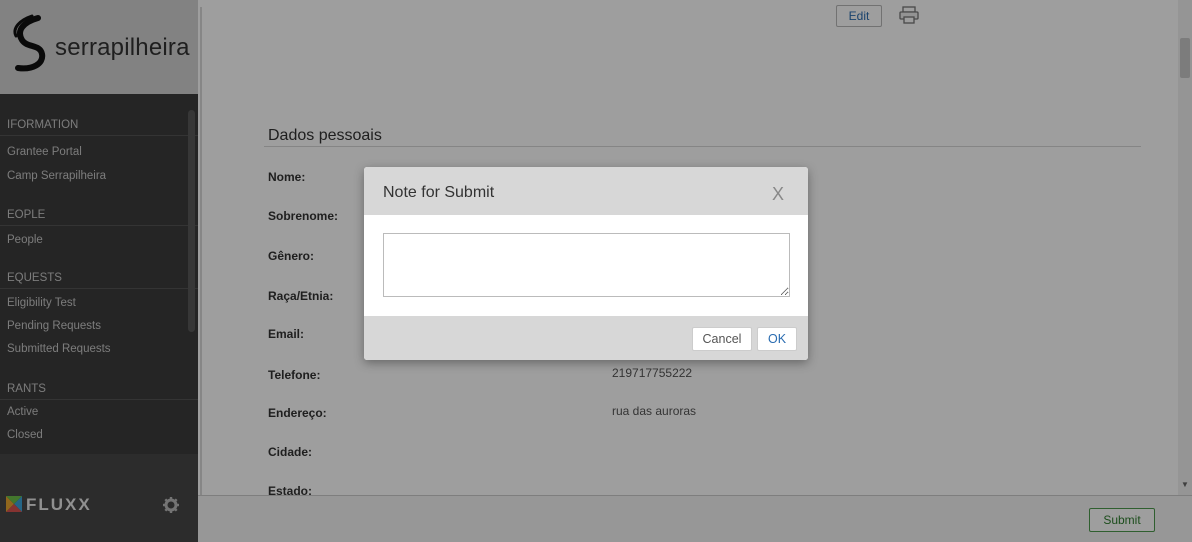 The width and height of the screenshot is (1192, 542). What do you see at coordinates (777, 339) in the screenshot?
I see `ok-button: OK` at bounding box center [777, 339].